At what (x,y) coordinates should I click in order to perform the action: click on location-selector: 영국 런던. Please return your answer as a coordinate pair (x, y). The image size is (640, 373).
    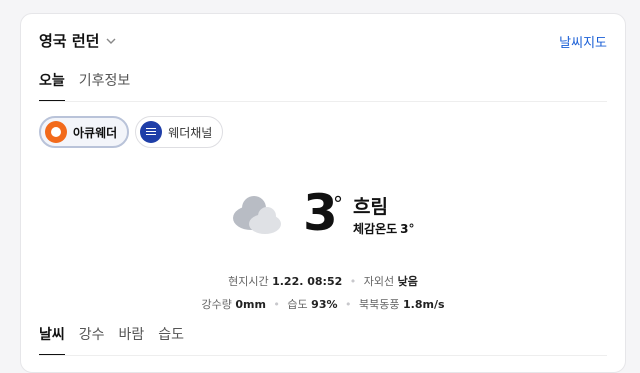
    Looking at the image, I should click on (78, 40).